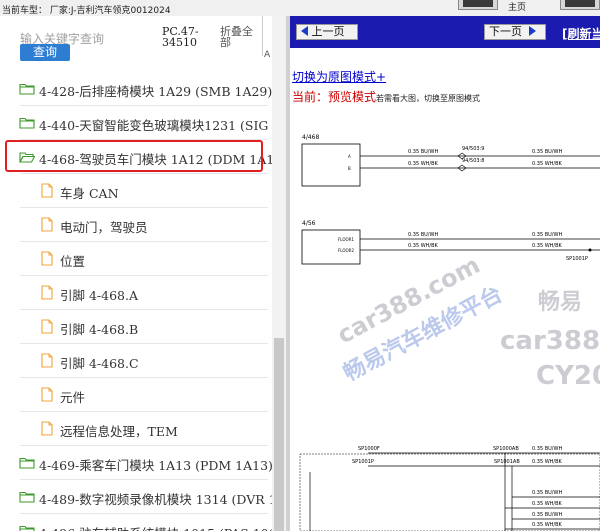 This screenshot has height=531, width=600. I want to click on wire-label: 94/503:9, so click(473, 149).